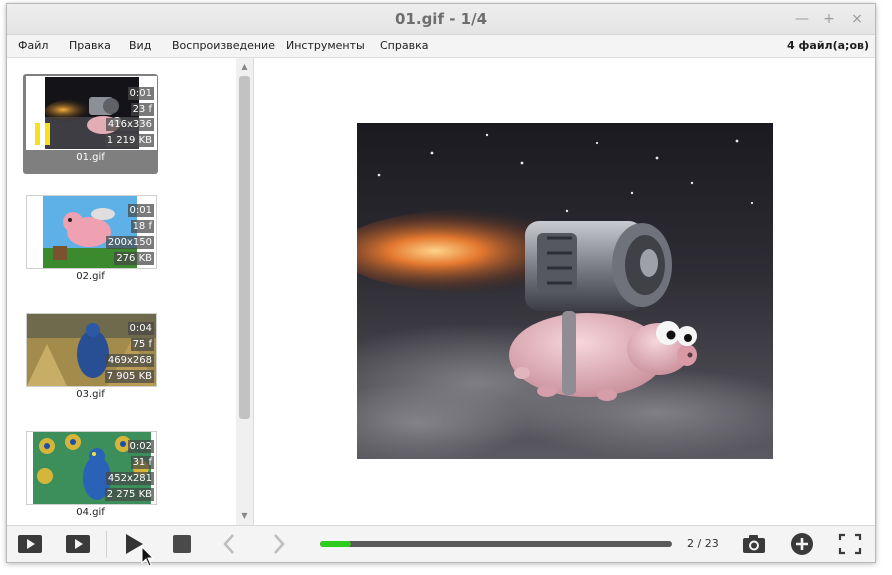 The height and width of the screenshot is (575, 892). What do you see at coordinates (223, 45) in the screenshot?
I see `menu-playback: Воспроизведение` at bounding box center [223, 45].